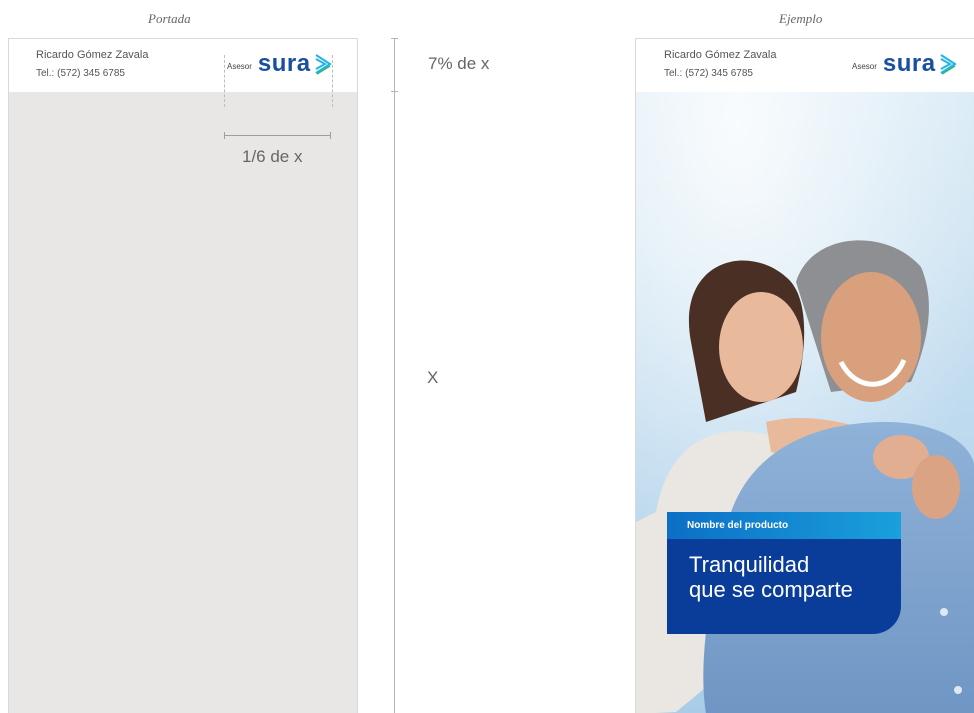  I want to click on tagline-line-1: Tranquilidad, so click(749, 564).